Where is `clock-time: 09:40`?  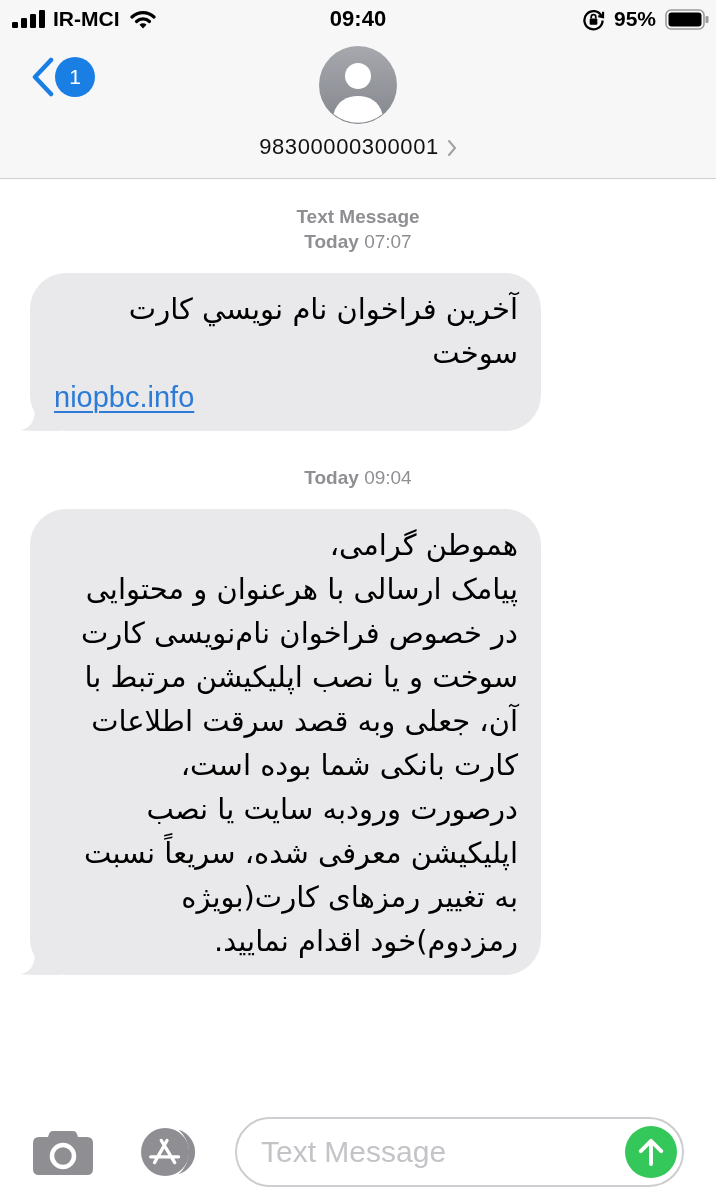 clock-time: 09:40 is located at coordinates (358, 19).